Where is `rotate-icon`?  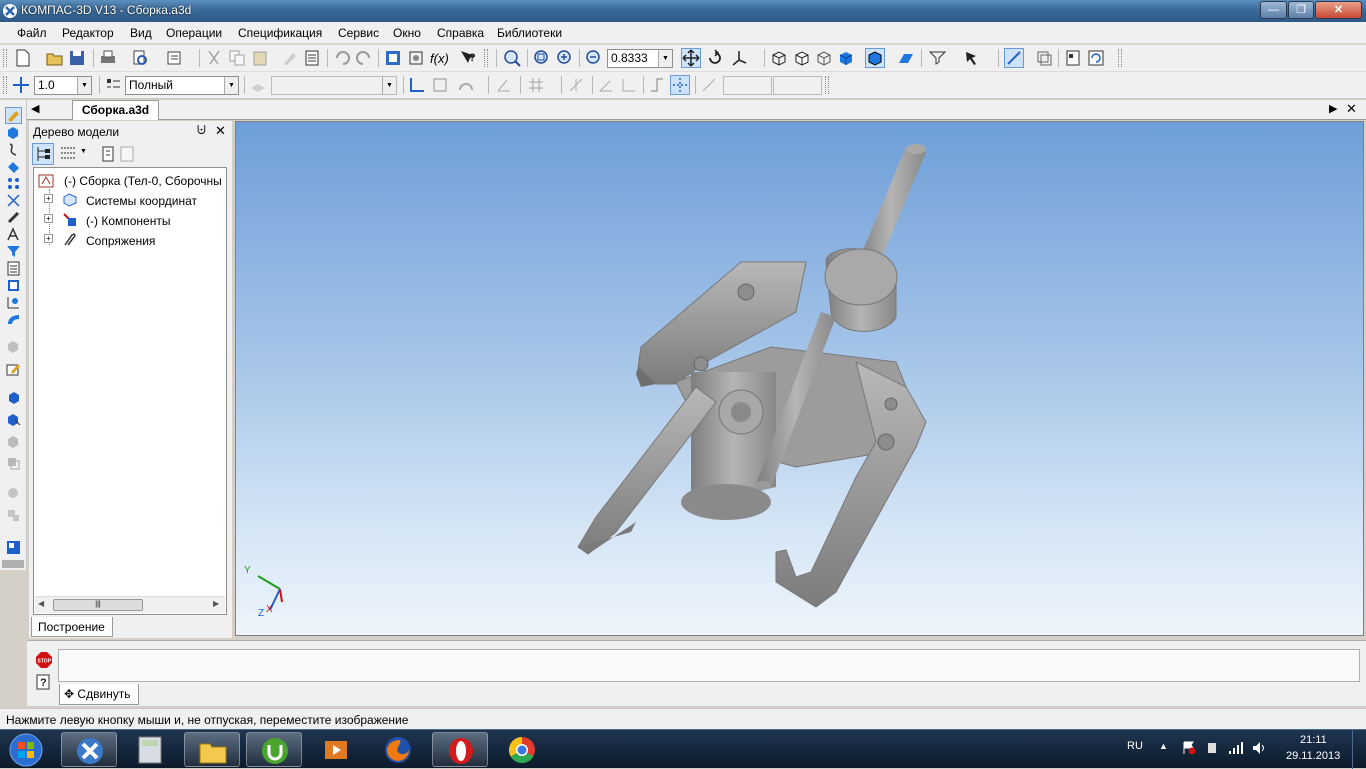 rotate-icon is located at coordinates (715, 58).